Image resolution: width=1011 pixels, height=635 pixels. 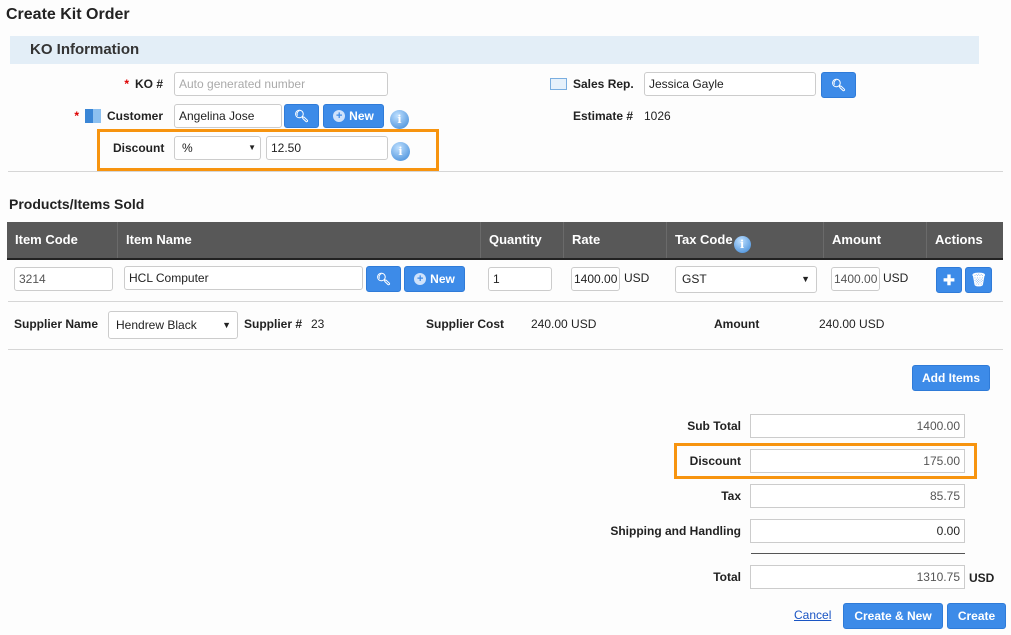 I want to click on tax-label: Tax, so click(x=731, y=496).